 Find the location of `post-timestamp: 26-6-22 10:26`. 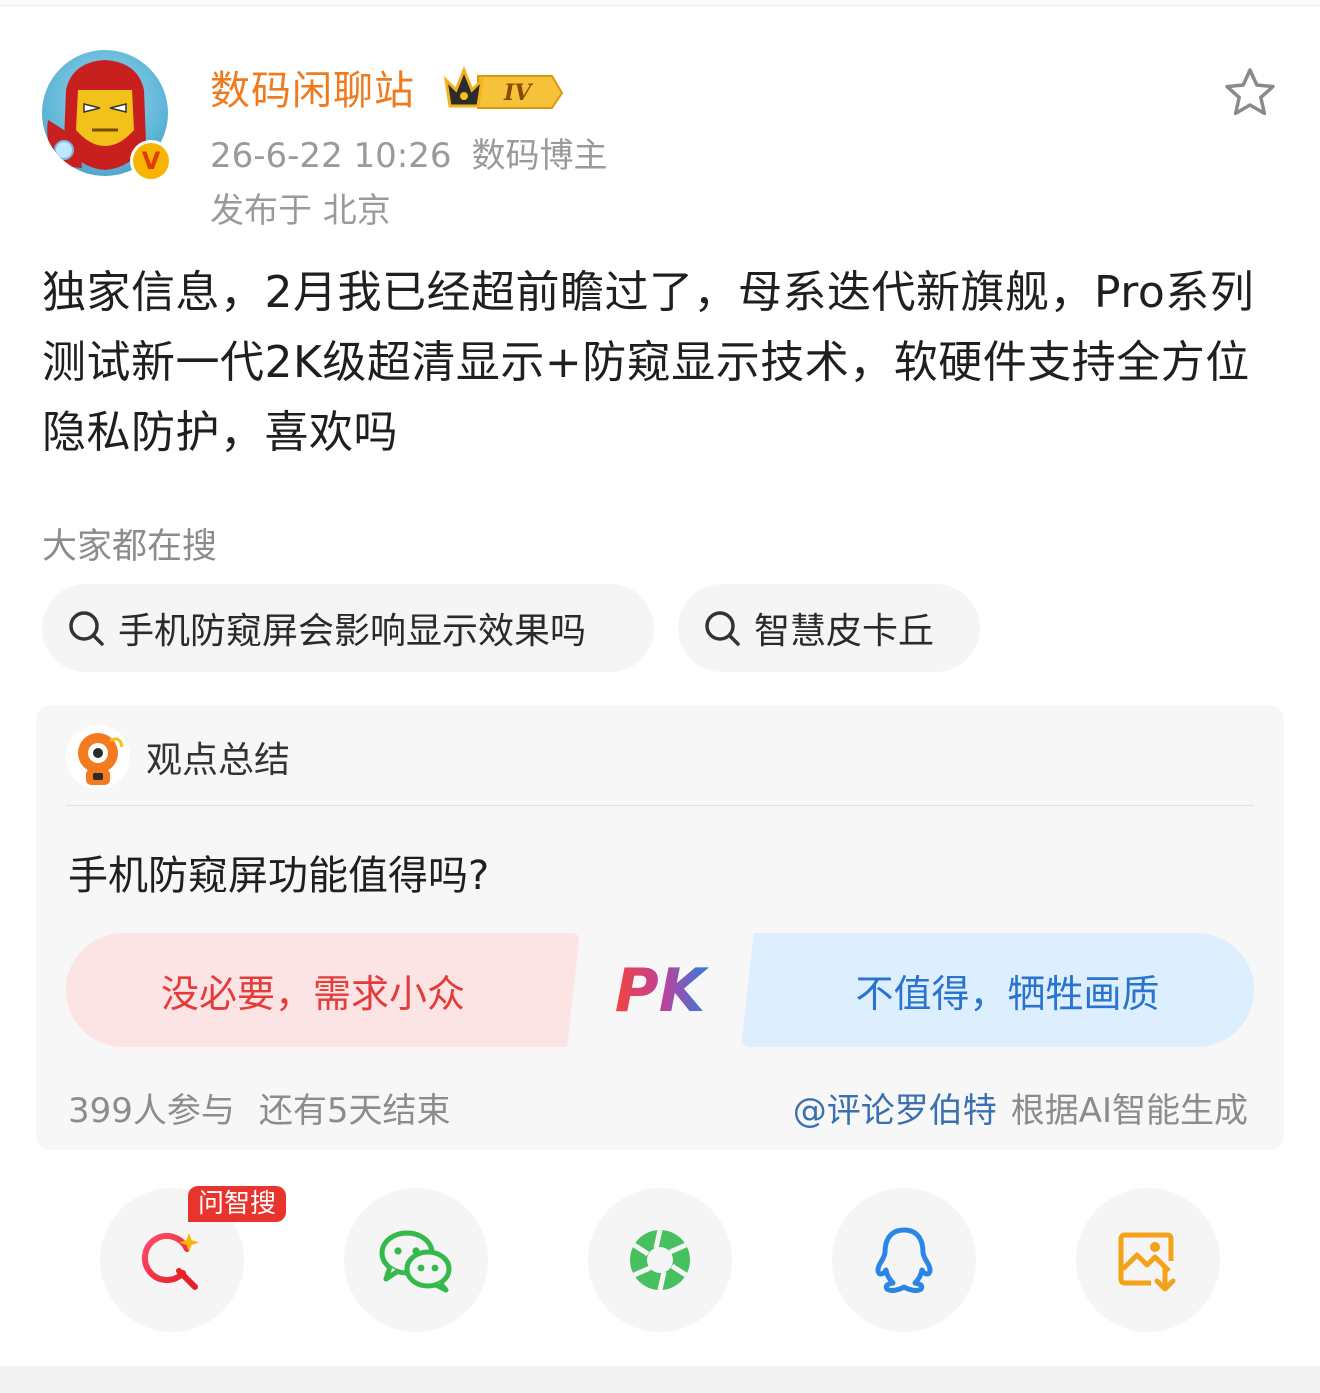

post-timestamp: 26-6-22 10:26 is located at coordinates (331, 156).